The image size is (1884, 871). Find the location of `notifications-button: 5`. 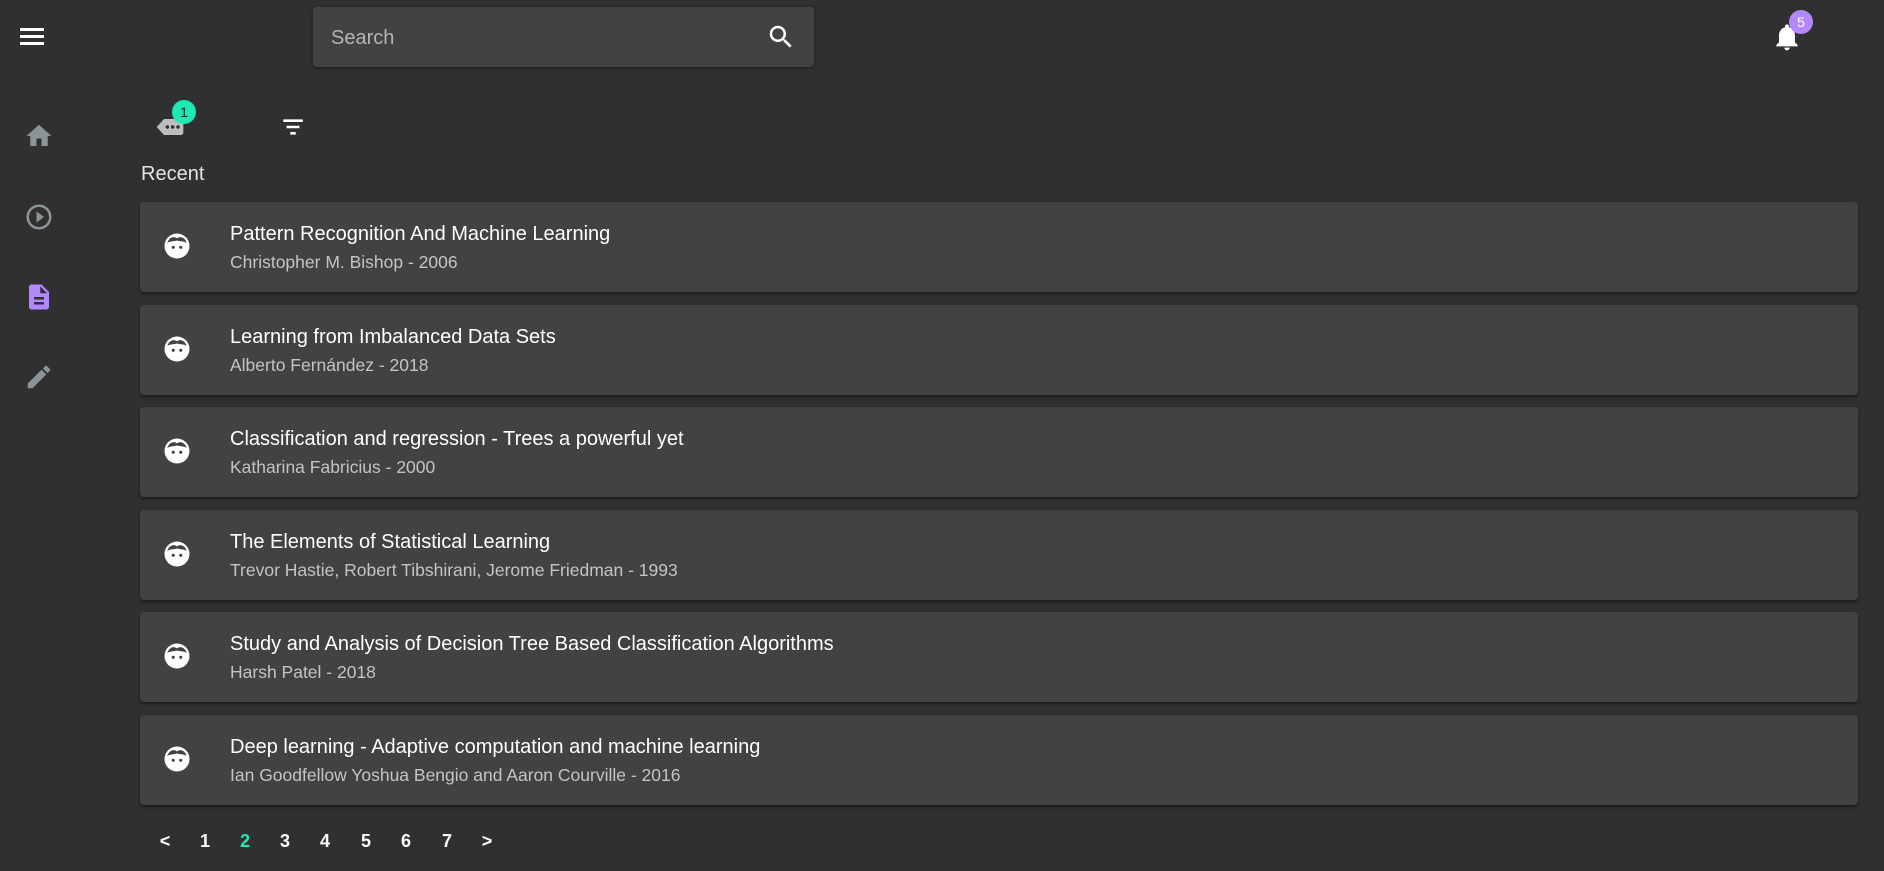

notifications-button: 5 is located at coordinates (1792, 32).